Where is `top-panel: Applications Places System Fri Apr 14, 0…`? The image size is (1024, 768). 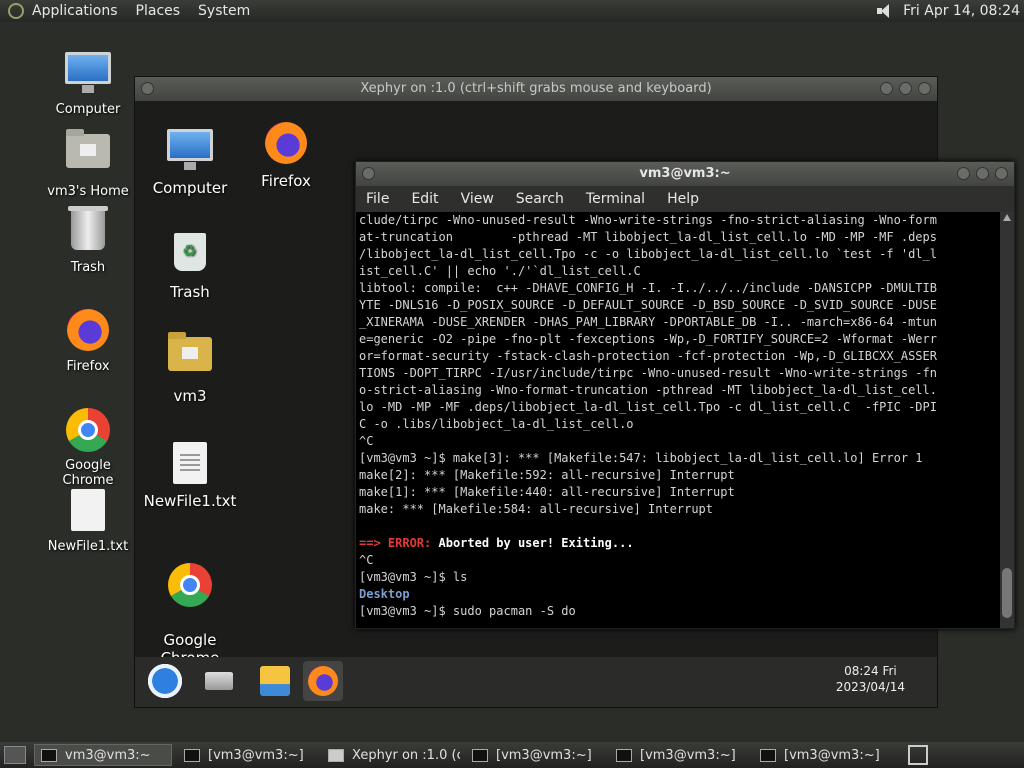 top-panel: Applications Places System Fri Apr 14, 0… is located at coordinates (512, 11).